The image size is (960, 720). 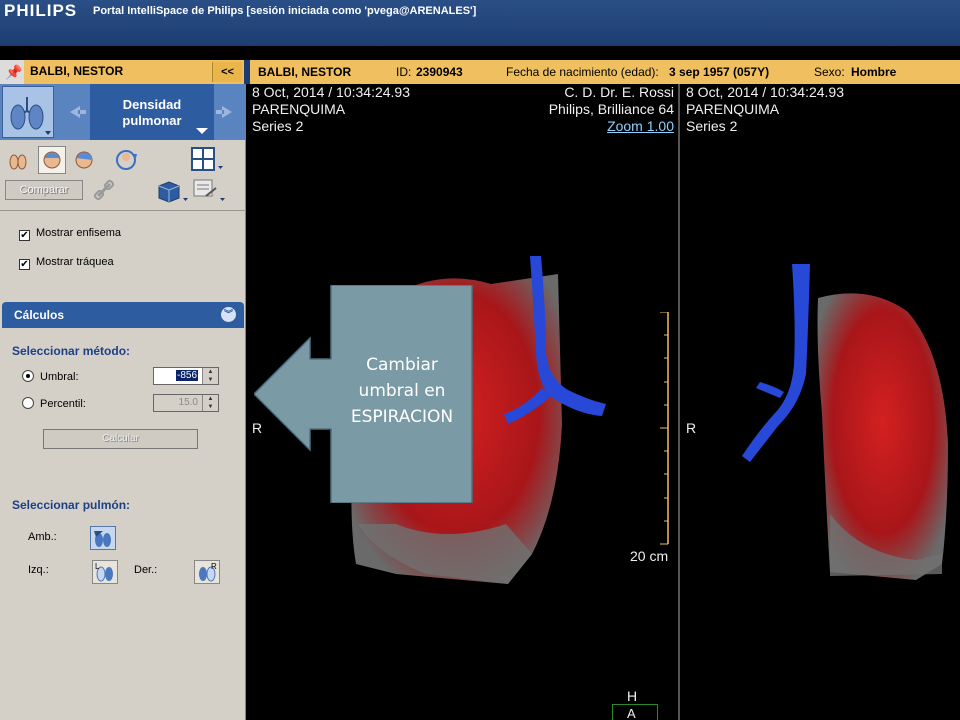 I want to click on threshold-label: Umbral:, so click(x=59, y=377).